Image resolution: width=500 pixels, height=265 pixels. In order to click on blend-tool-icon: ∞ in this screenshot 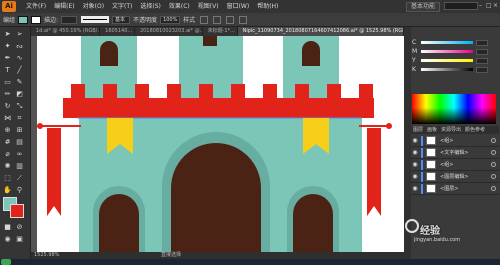, I will do `click(19, 154)`.